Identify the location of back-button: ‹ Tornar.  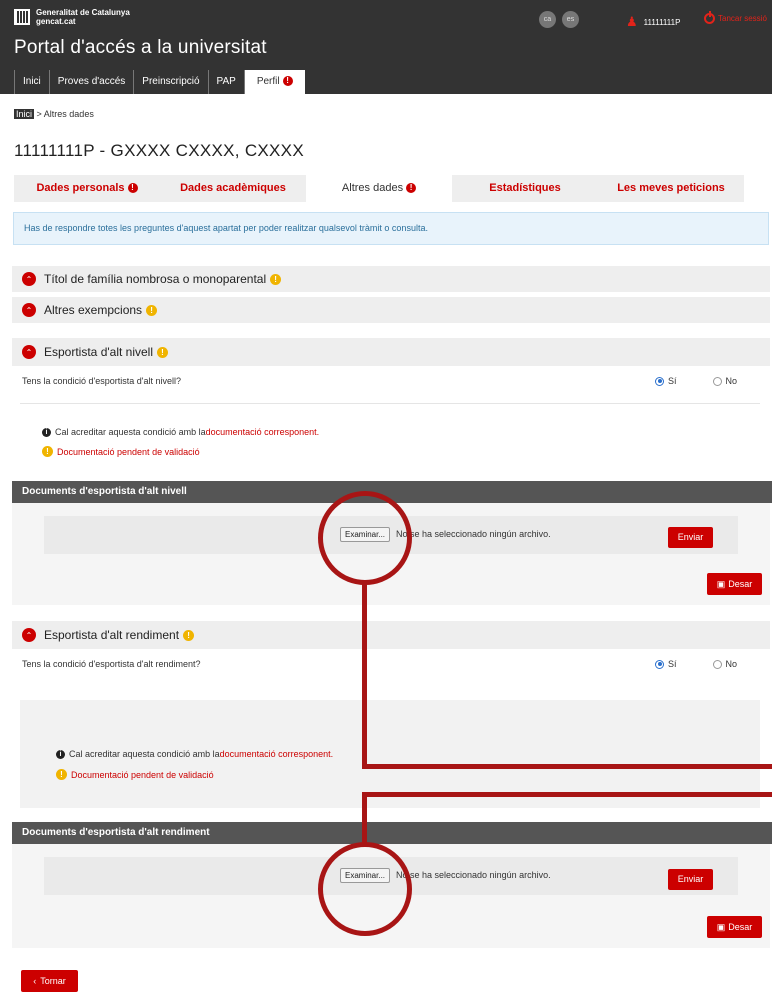
(49, 981).